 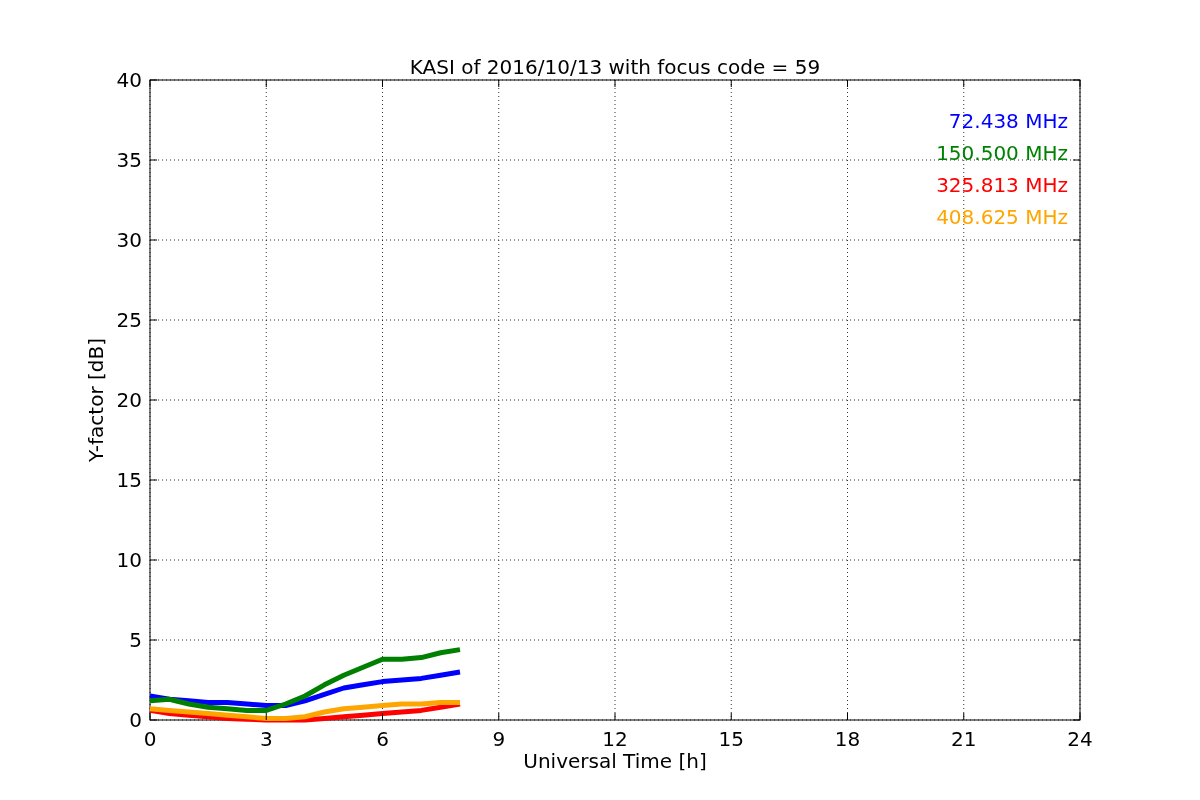 What do you see at coordinates (1008, 121) in the screenshot?
I see `legend-label: 72.438 MHz` at bounding box center [1008, 121].